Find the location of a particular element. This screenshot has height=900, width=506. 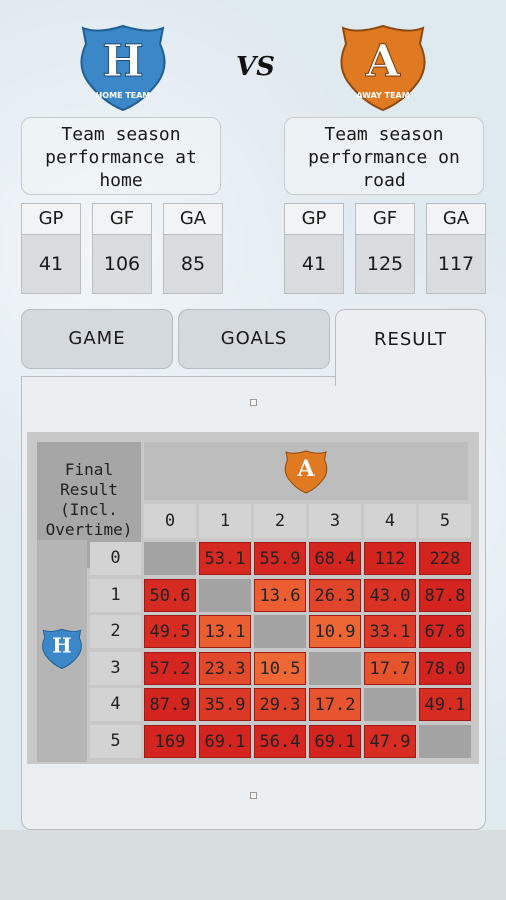

away-performance-title: Team season performance on road is located at coordinates (384, 156).